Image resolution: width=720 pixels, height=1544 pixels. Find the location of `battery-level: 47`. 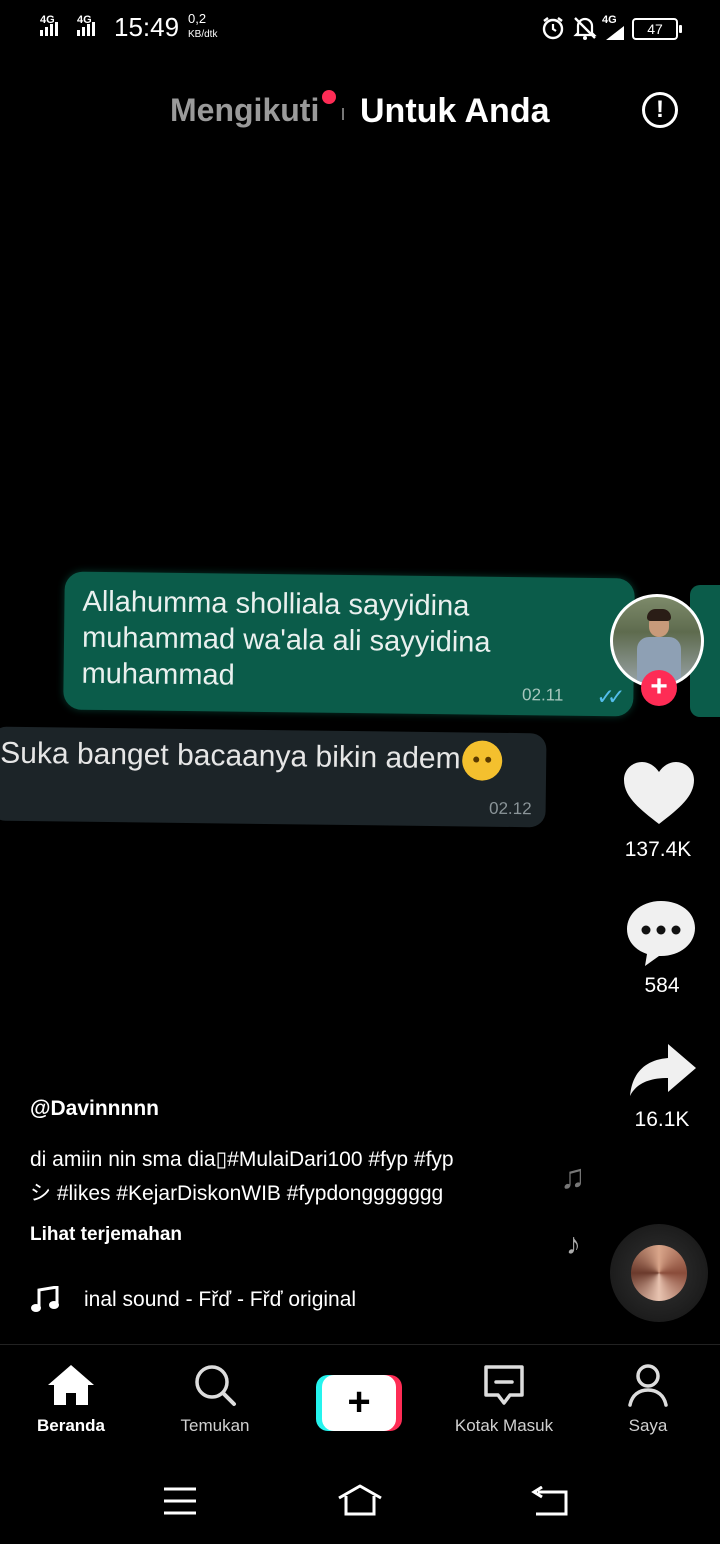

battery-level: 47 is located at coordinates (655, 29).